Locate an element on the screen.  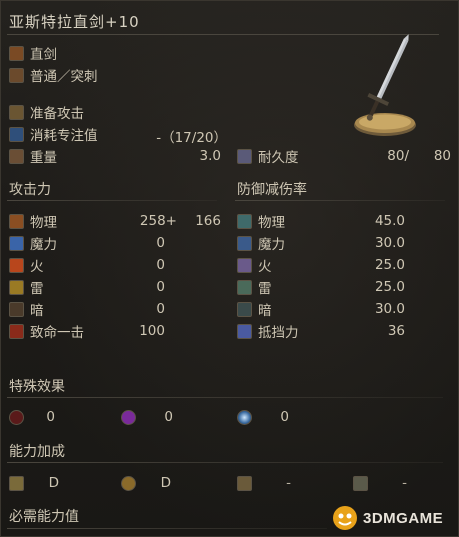
site-watermark: 3DMGAME is located at coordinates (394, 518).